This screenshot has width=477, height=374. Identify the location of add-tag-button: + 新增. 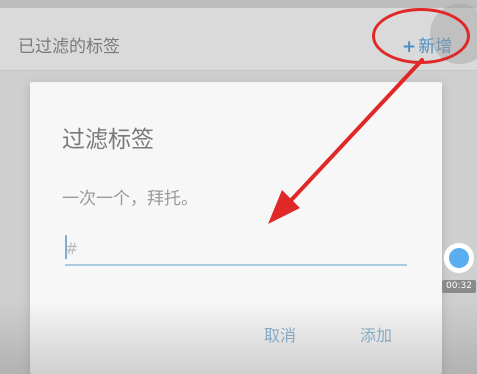
(427, 44).